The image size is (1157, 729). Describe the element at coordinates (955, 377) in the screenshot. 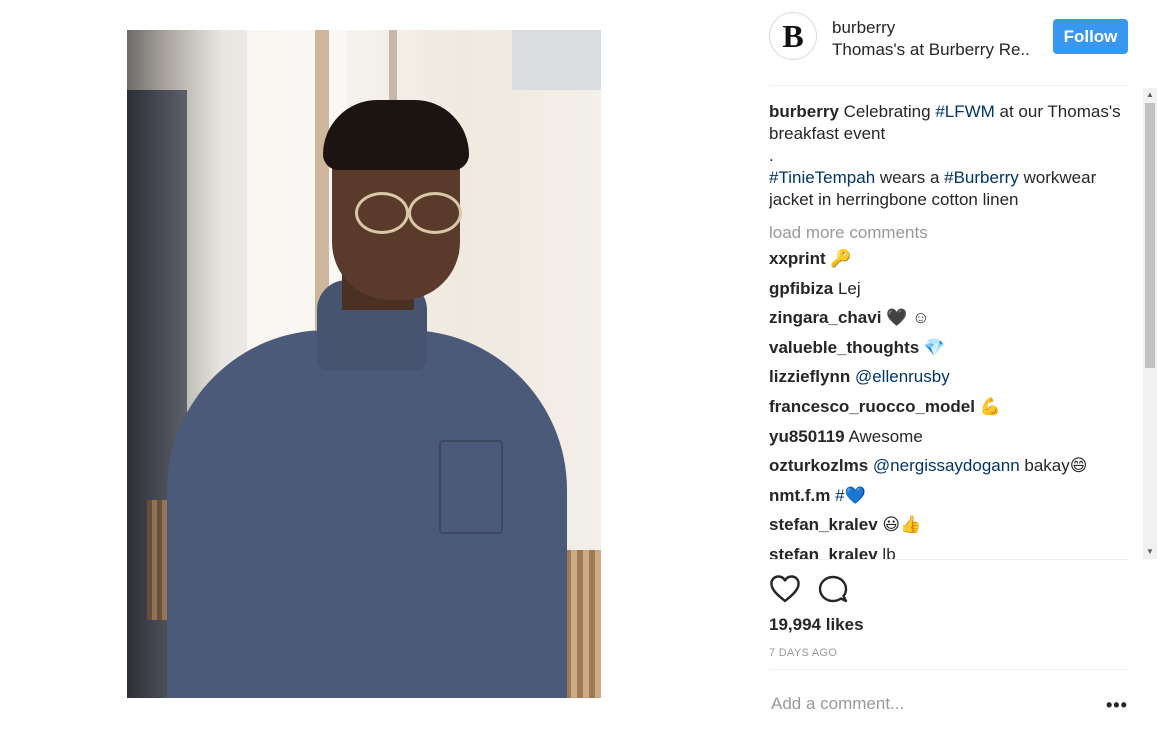

I see `comment-row: lizzieflynn @ellenrusby` at that location.